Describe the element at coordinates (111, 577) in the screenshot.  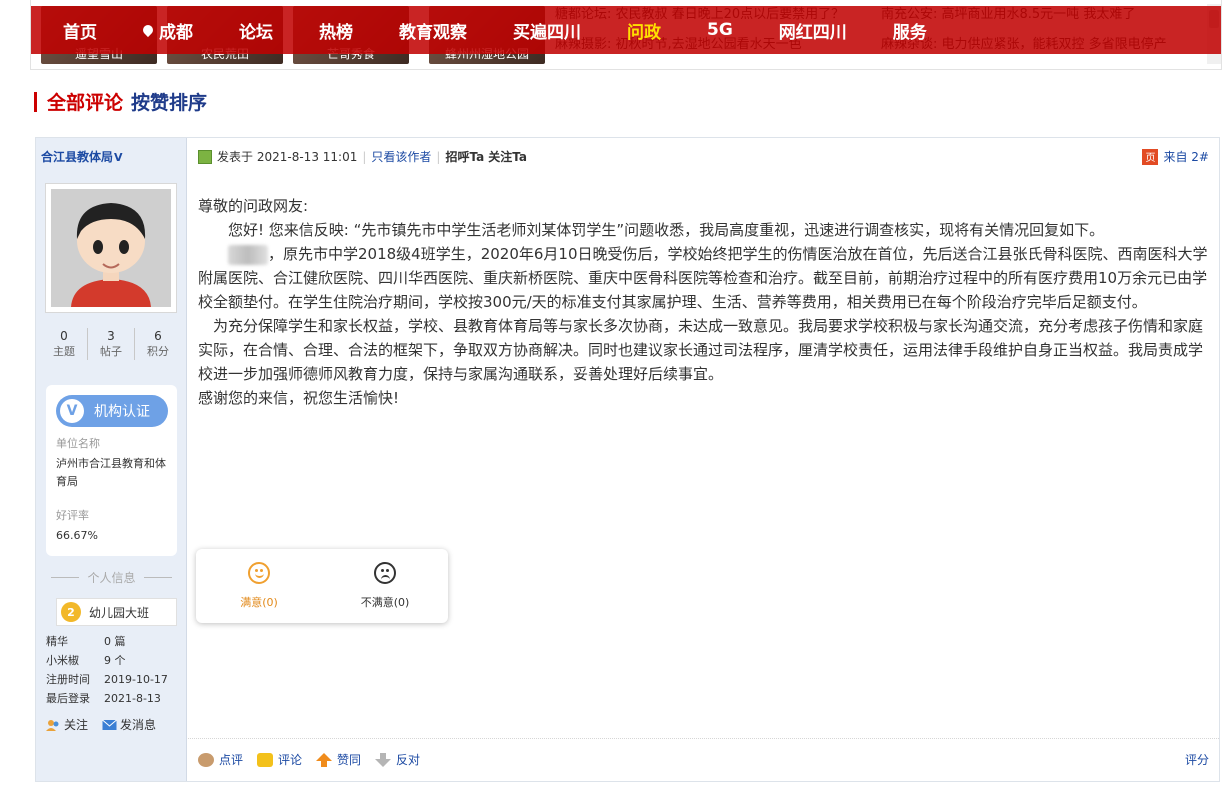
I see `personal-info-divider: 个人信息` at that location.